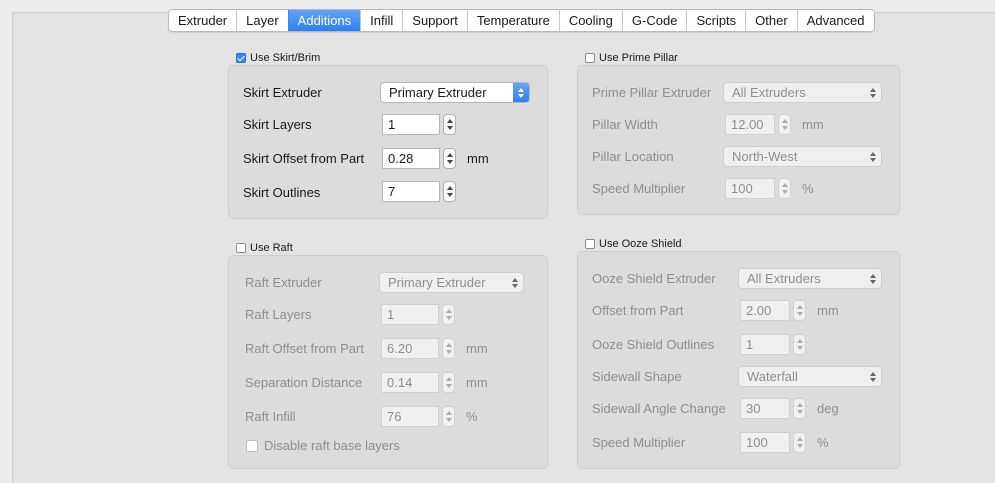 The width and height of the screenshot is (995, 483). What do you see at coordinates (784, 278) in the screenshot?
I see `ooze-extruder-value: All Extruders` at bounding box center [784, 278].